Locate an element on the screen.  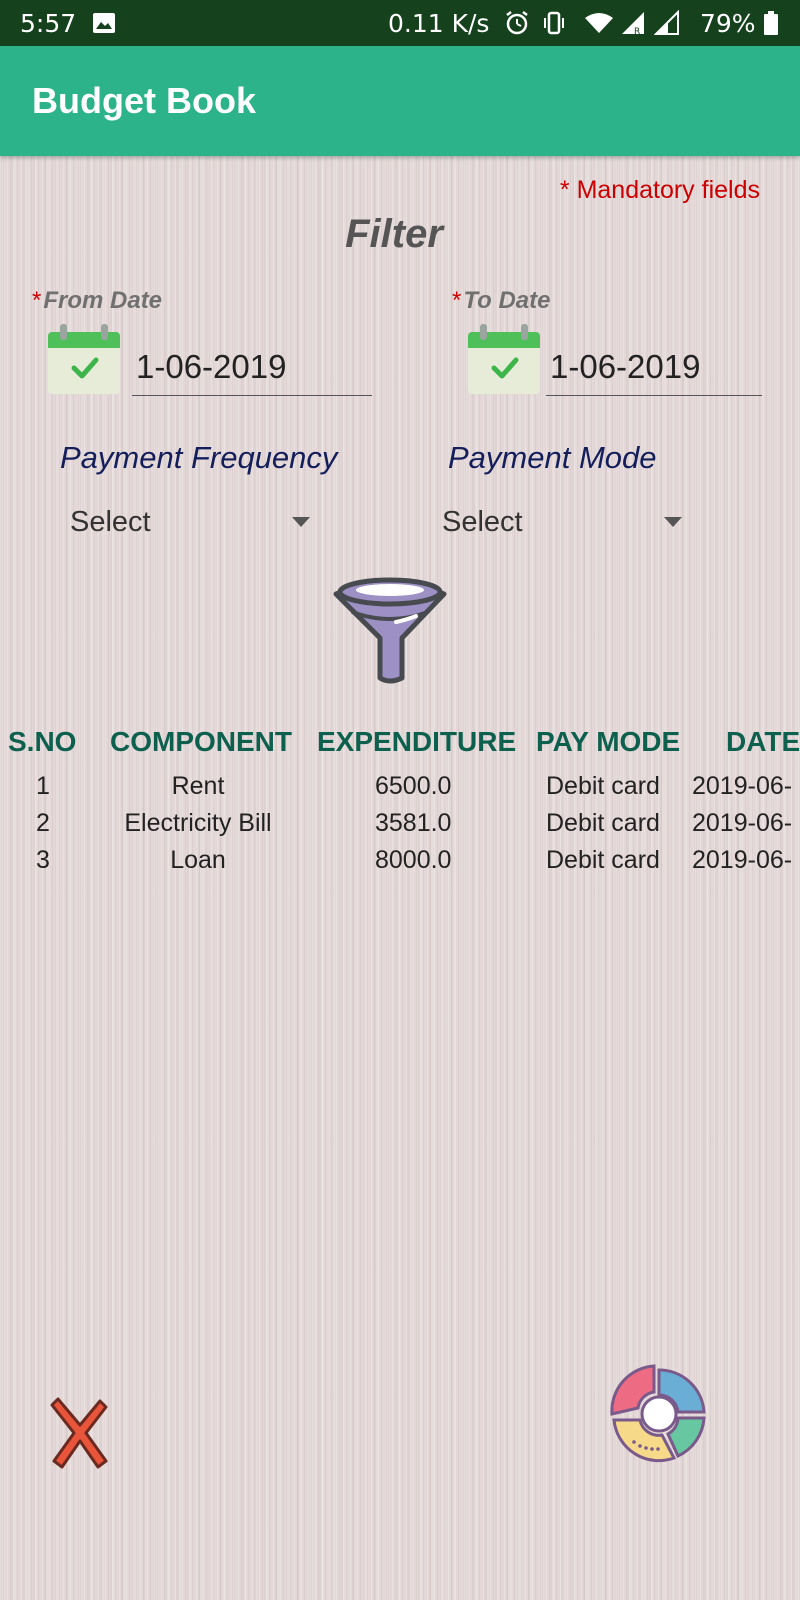
cell-component: Loan is located at coordinates (198, 860).